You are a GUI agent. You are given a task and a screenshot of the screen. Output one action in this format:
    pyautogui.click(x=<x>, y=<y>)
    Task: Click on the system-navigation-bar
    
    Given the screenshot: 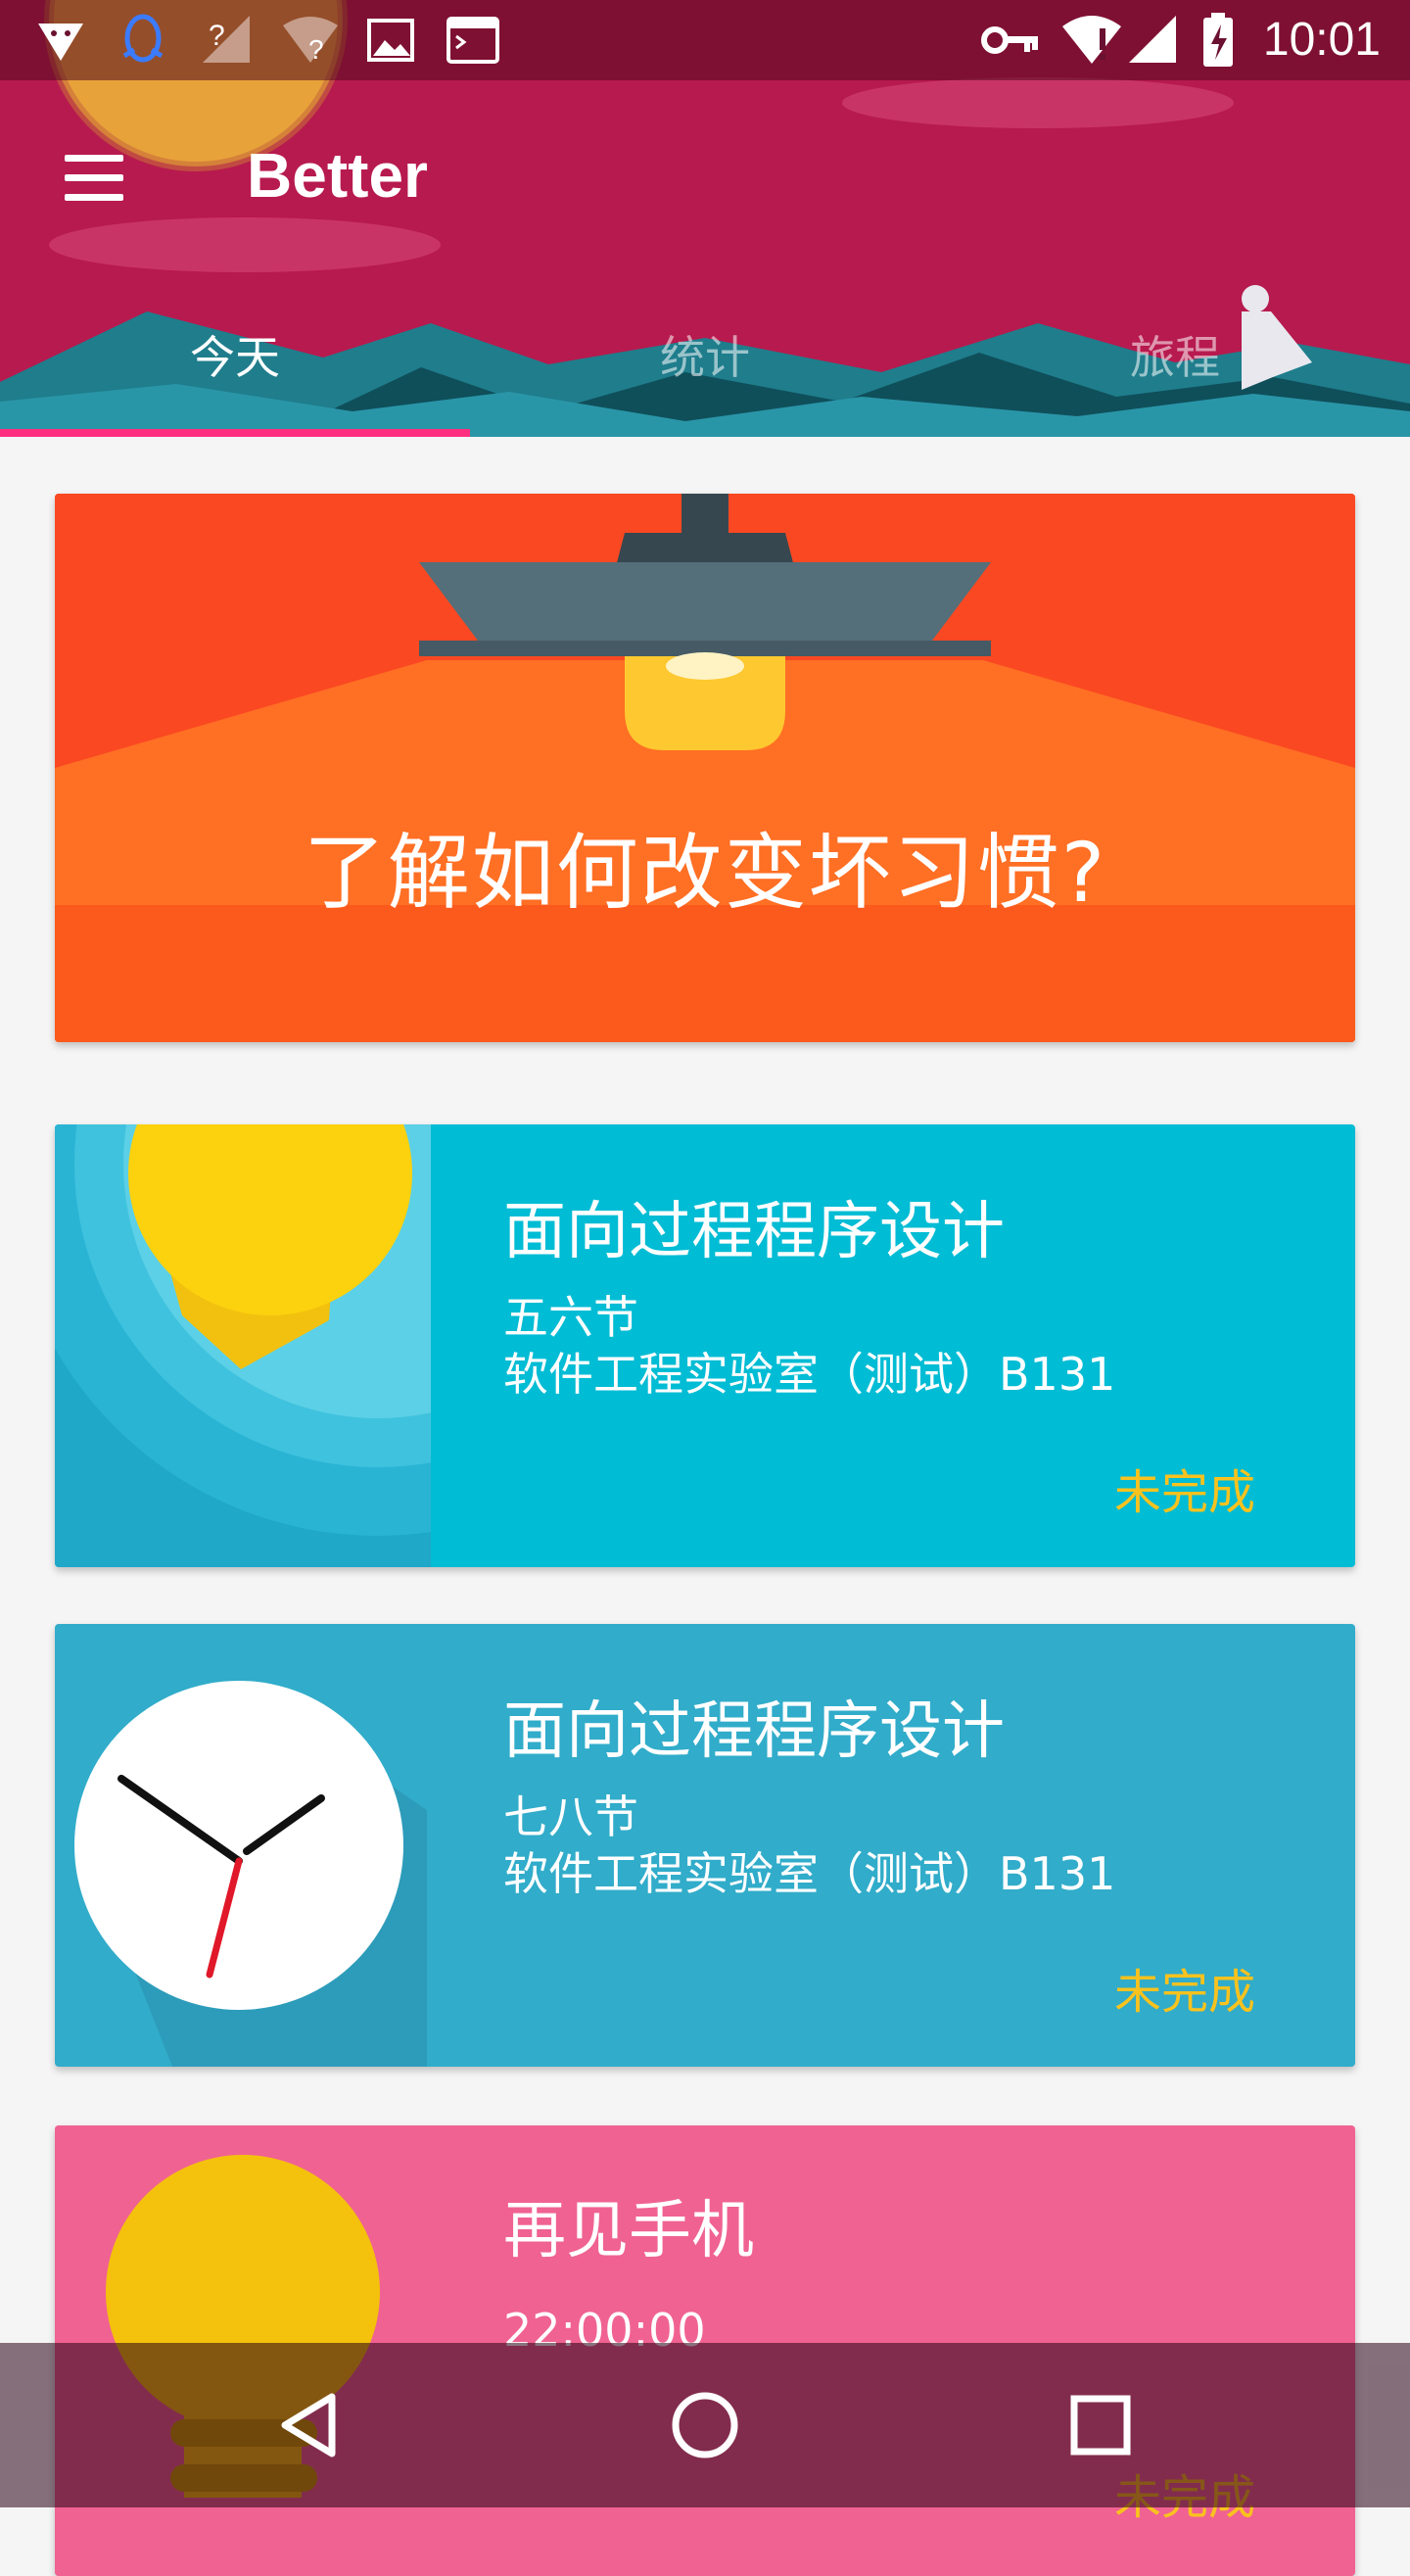 What is the action you would take?
    pyautogui.click(x=705, y=2425)
    